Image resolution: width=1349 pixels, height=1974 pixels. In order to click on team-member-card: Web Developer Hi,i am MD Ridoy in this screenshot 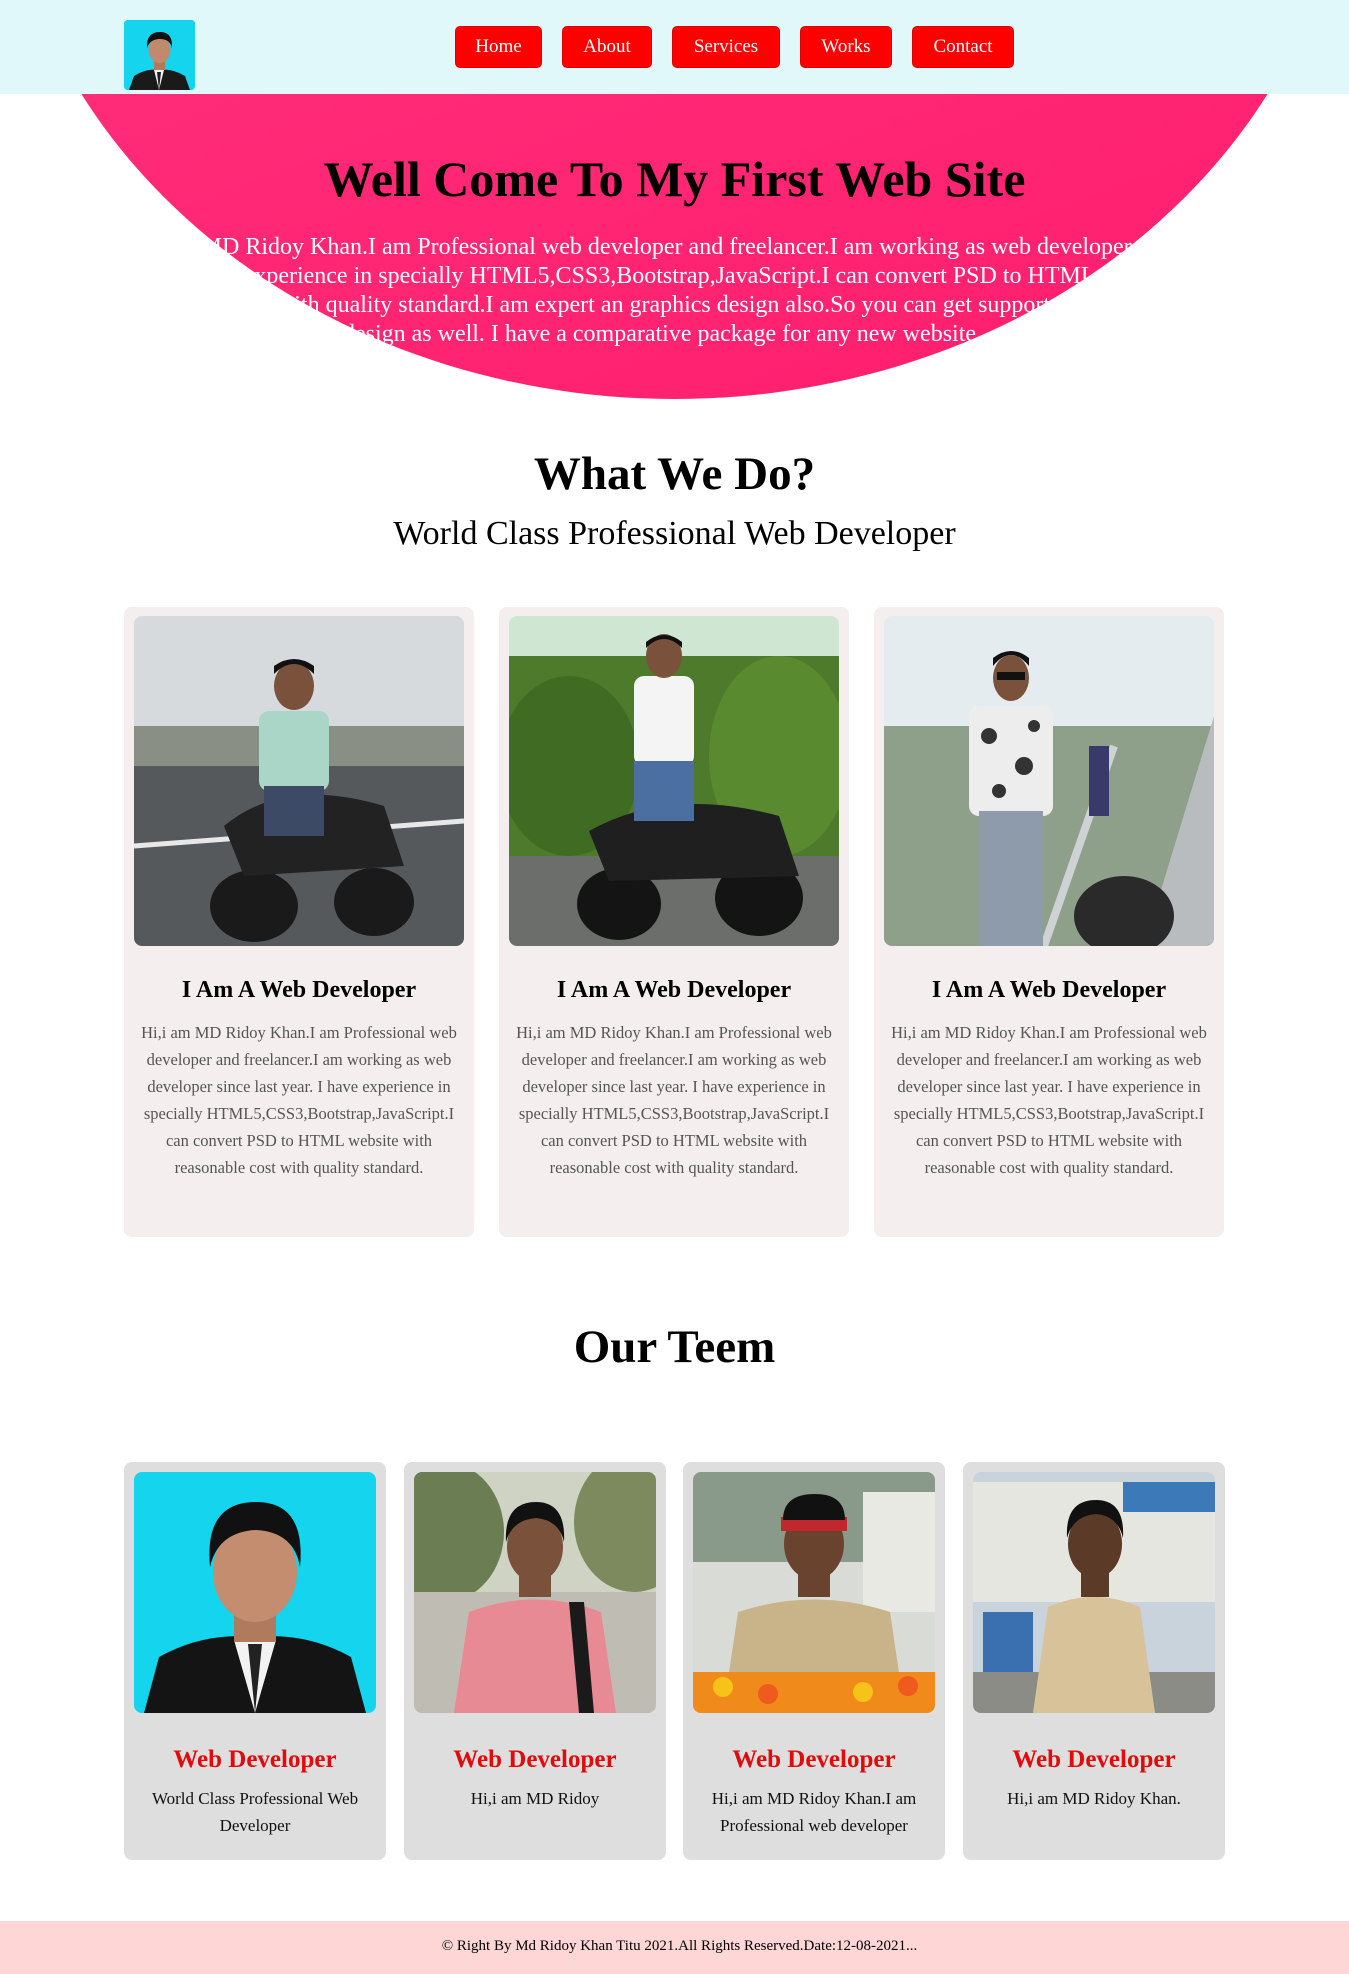, I will do `click(535, 1661)`.